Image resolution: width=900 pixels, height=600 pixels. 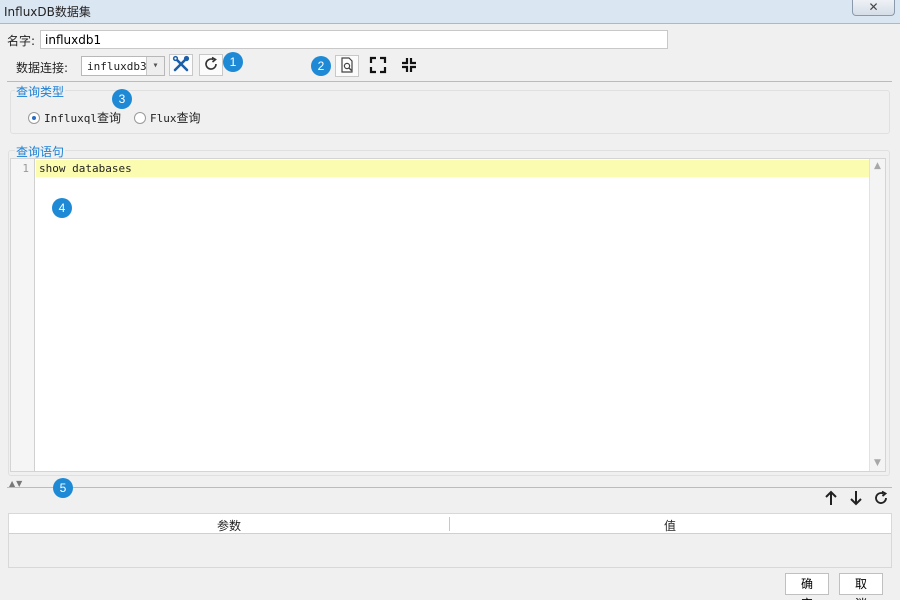 I want to click on connection-selected-value: influxdb3, so click(x=117, y=66).